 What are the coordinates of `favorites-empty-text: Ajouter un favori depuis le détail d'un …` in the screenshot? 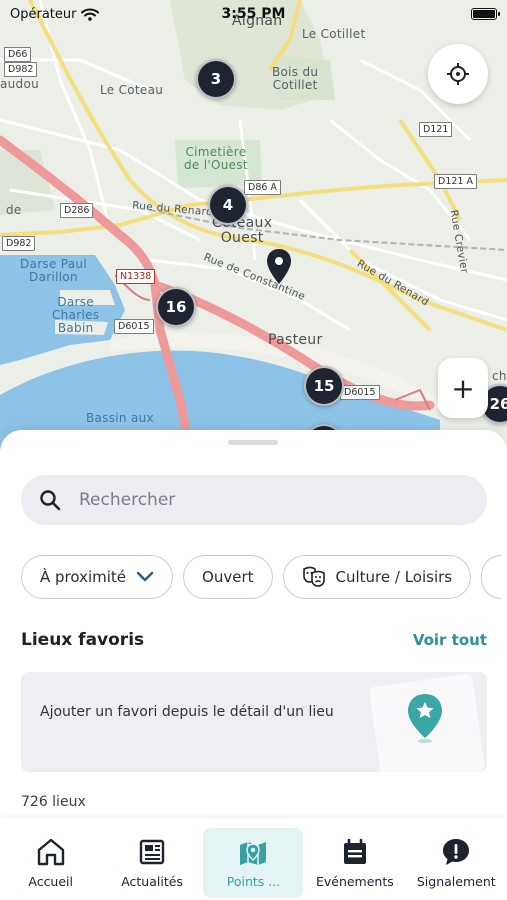 It's located at (187, 712).